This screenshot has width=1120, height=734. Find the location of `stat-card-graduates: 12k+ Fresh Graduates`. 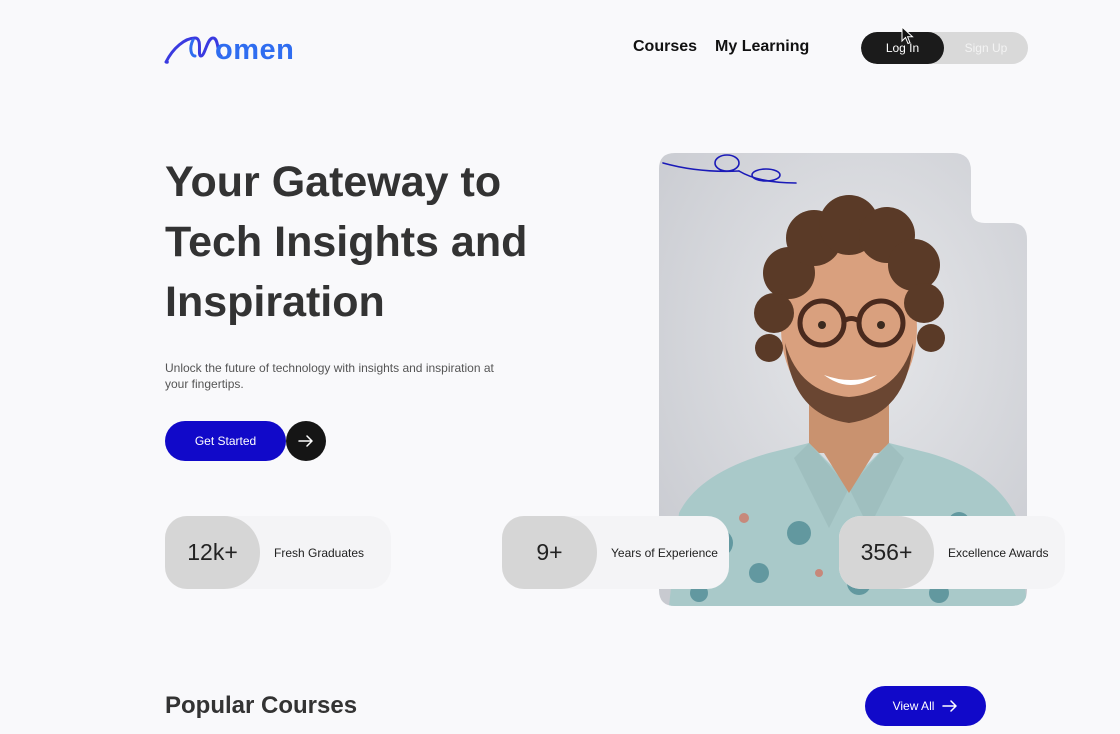

stat-card-graduates: 12k+ Fresh Graduates is located at coordinates (278, 552).